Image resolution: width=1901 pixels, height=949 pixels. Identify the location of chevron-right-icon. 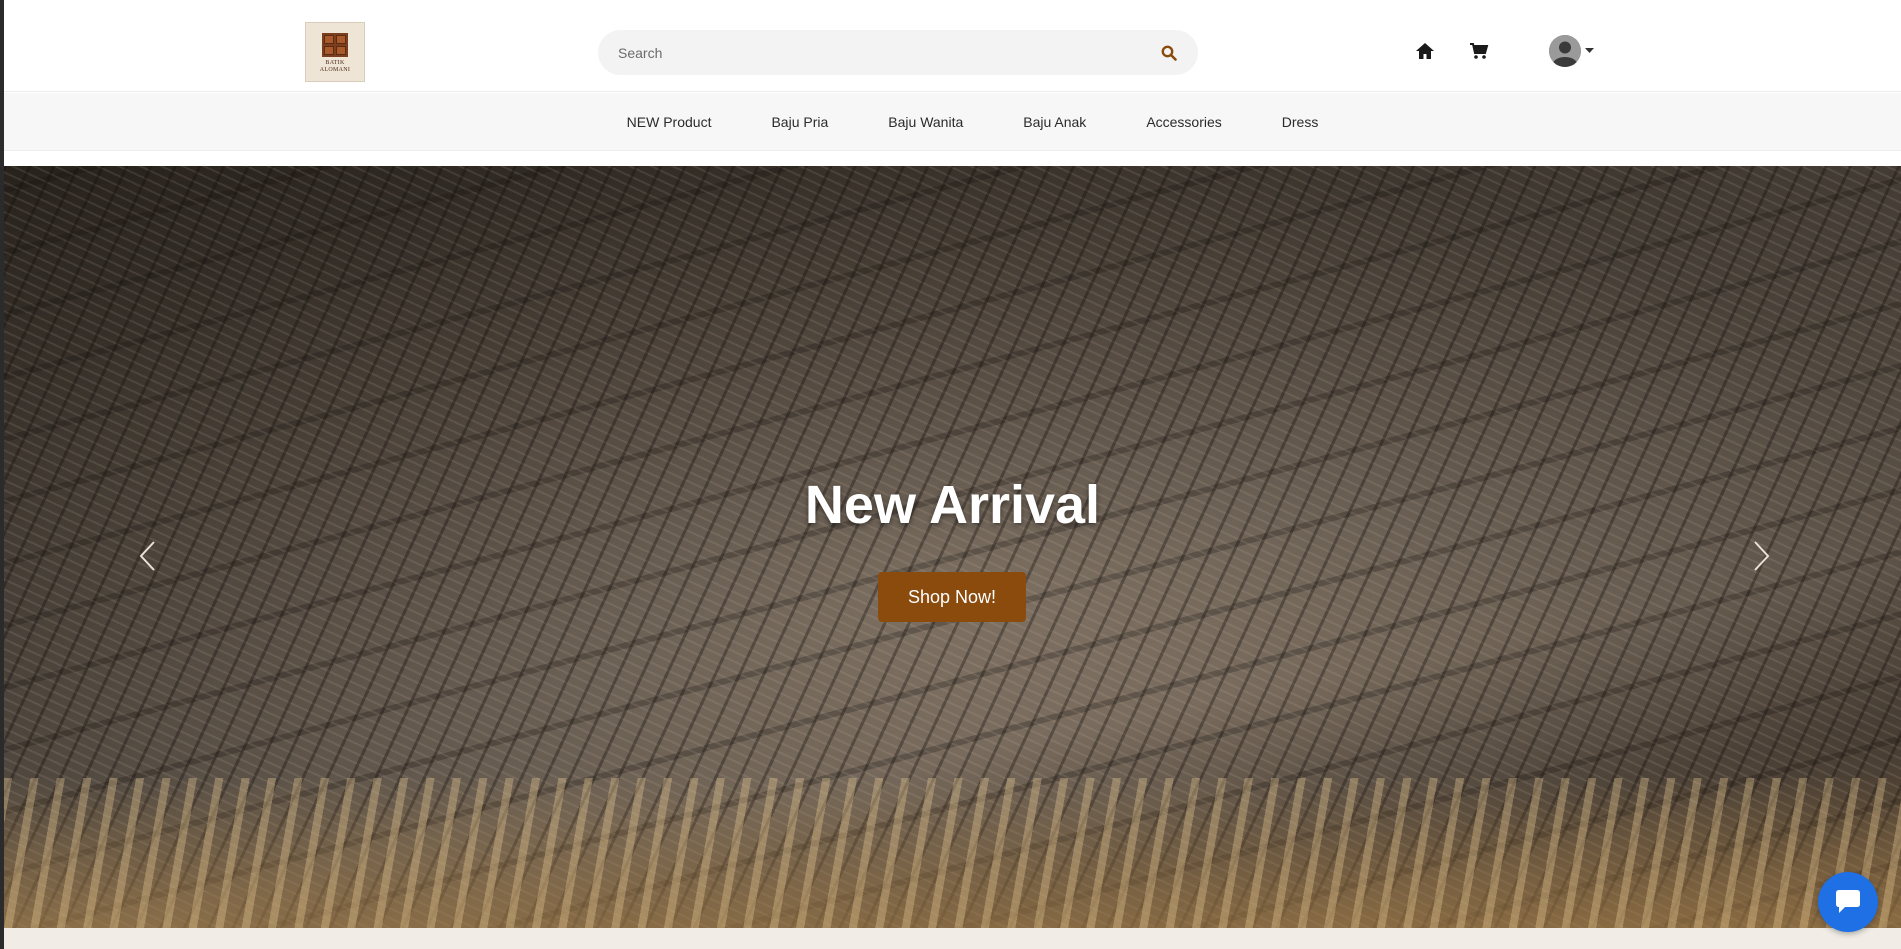
(1762, 556).